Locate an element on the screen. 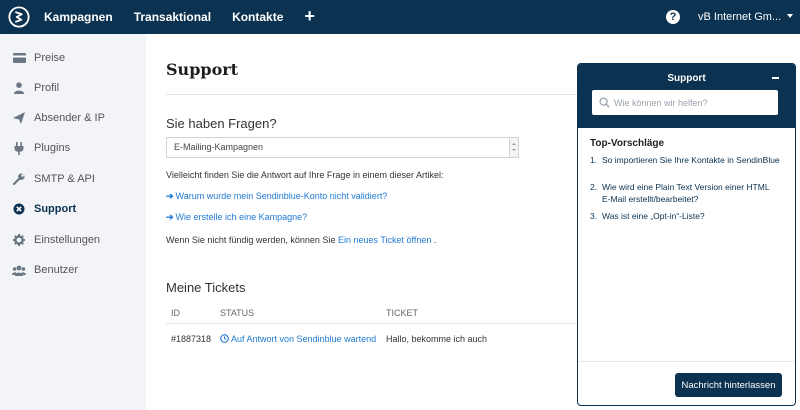 The image size is (800, 410). article-link-label: Wie erstelle ich eine Kampagne? is located at coordinates (242, 217).